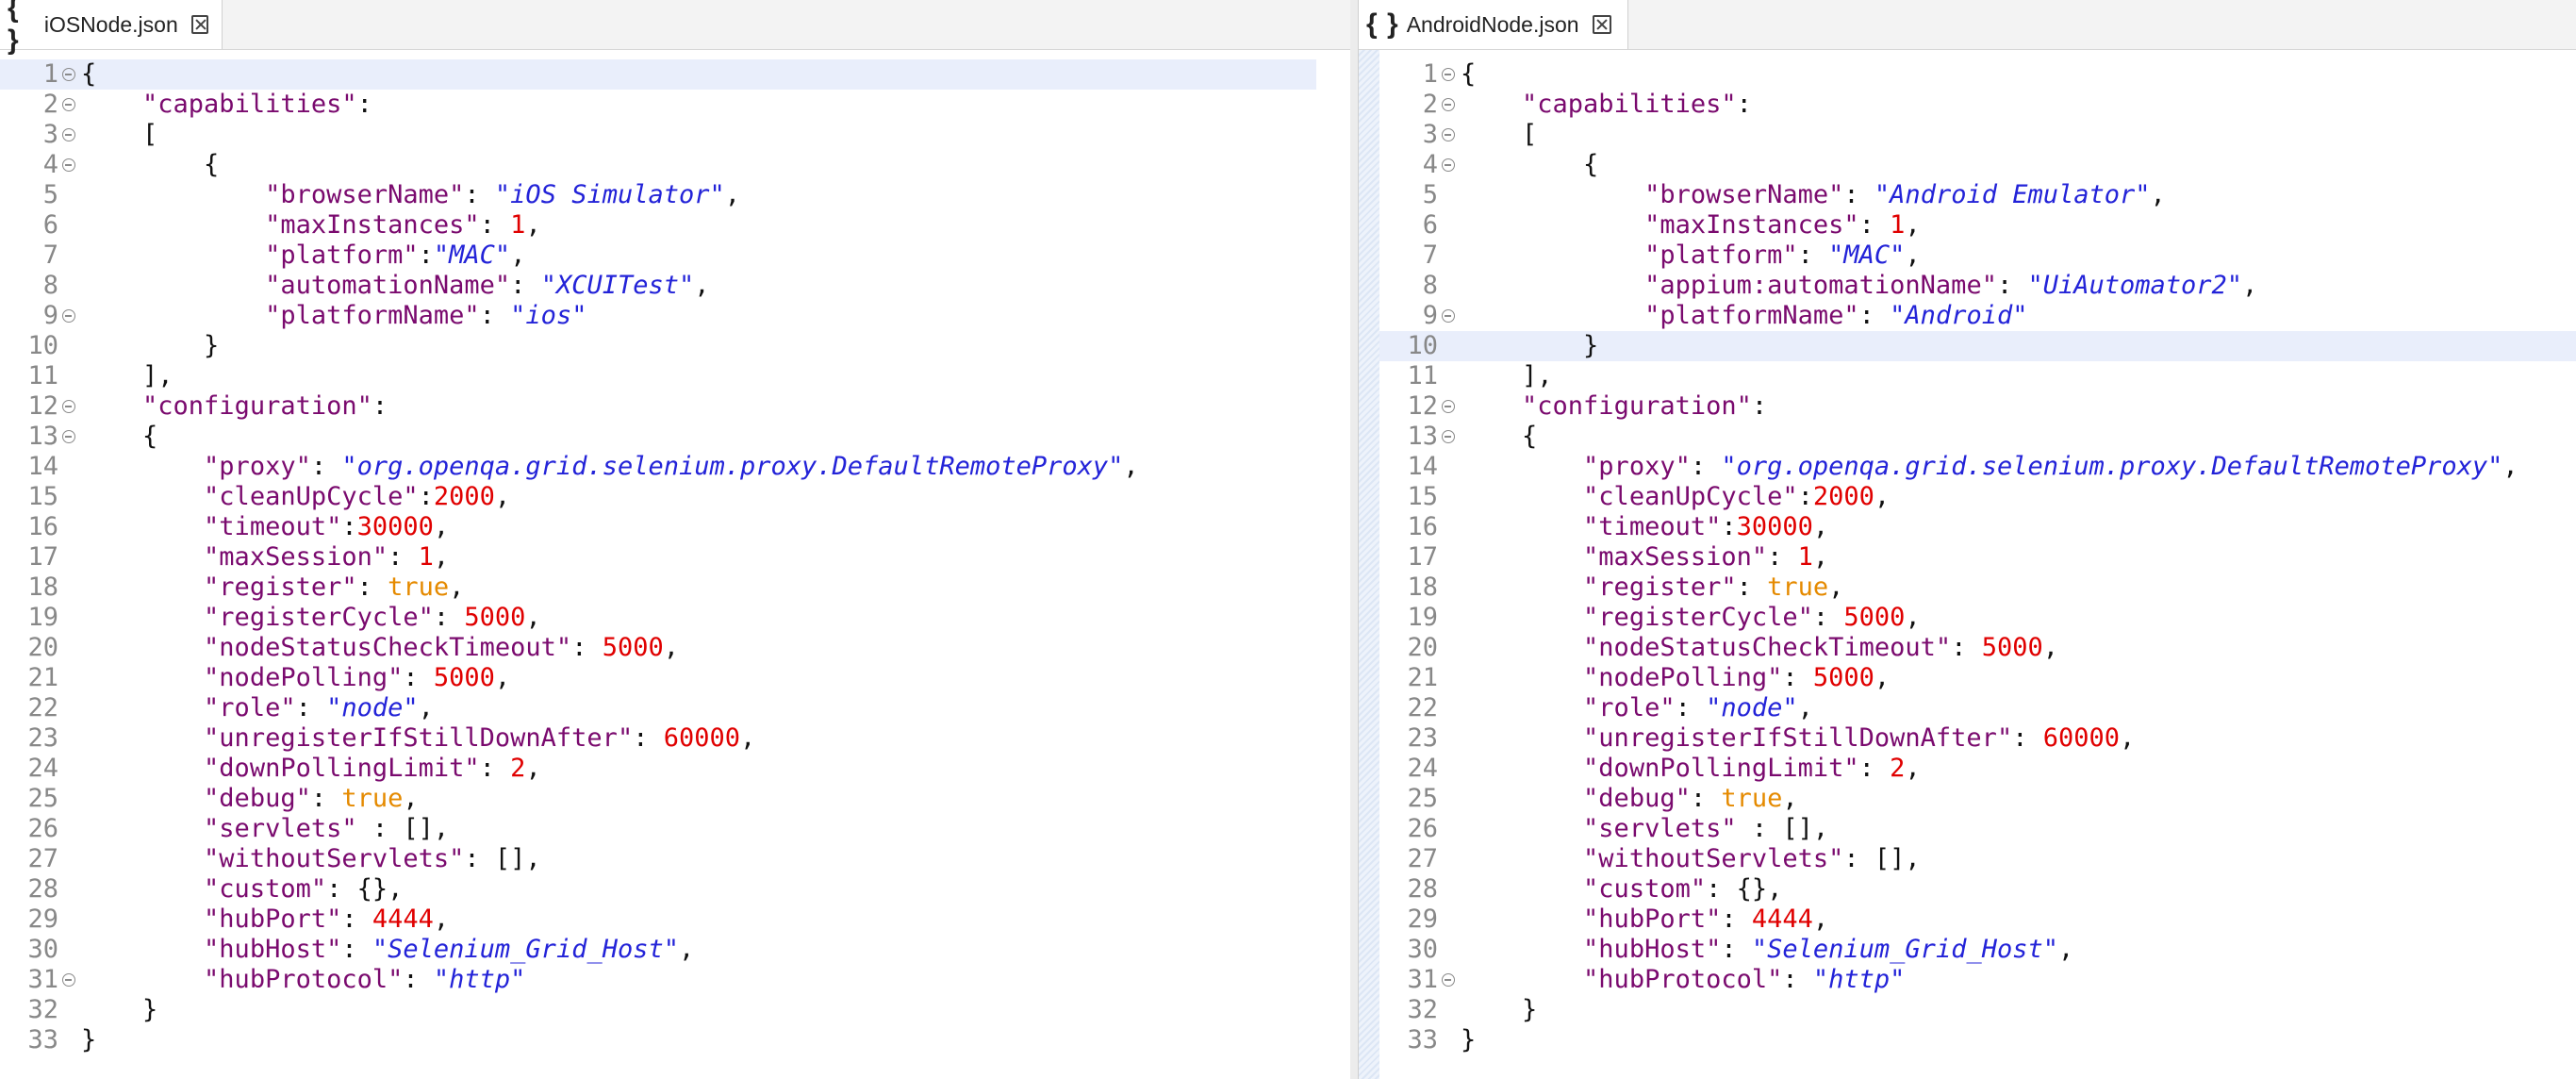  I want to click on line-number: 20, so click(42, 647).